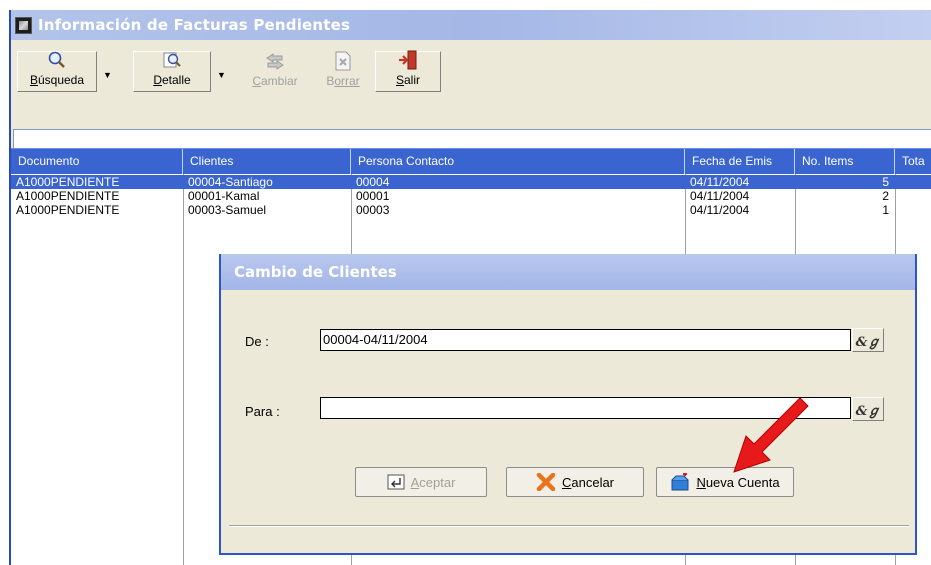 This screenshot has height=565, width=931. Describe the element at coordinates (315, 272) in the screenshot. I see `dialog-title: Cambio de Clientes` at that location.